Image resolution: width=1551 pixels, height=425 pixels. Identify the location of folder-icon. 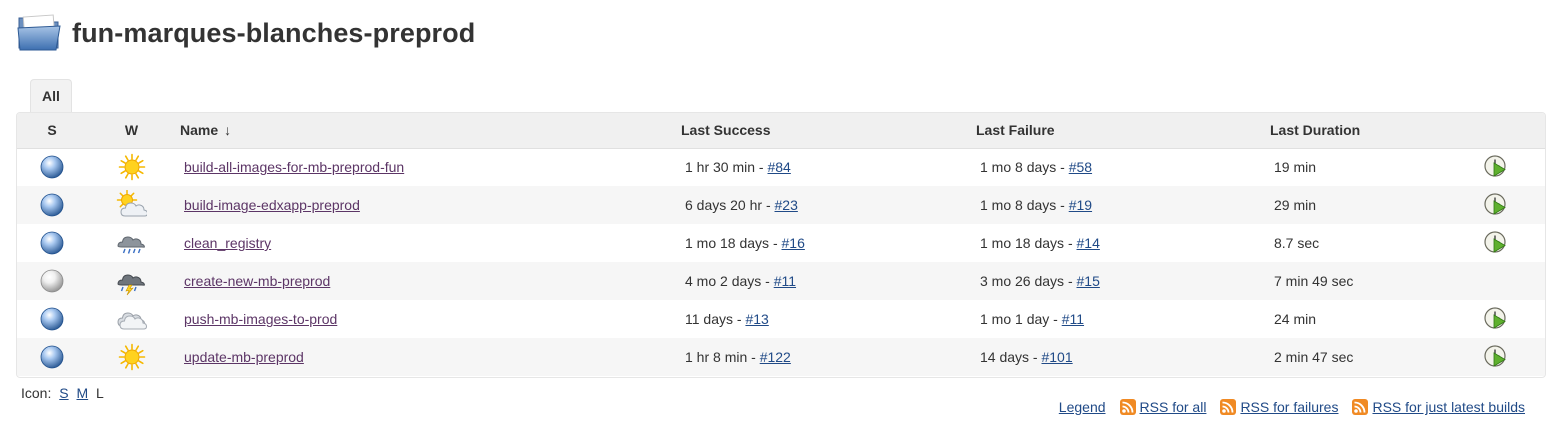
(39, 32).